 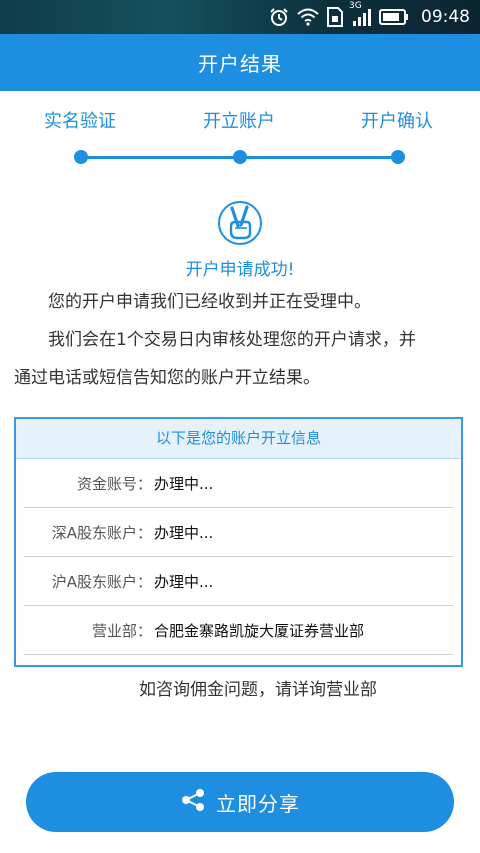 What do you see at coordinates (308, 17) in the screenshot?
I see `wifi-icon` at bounding box center [308, 17].